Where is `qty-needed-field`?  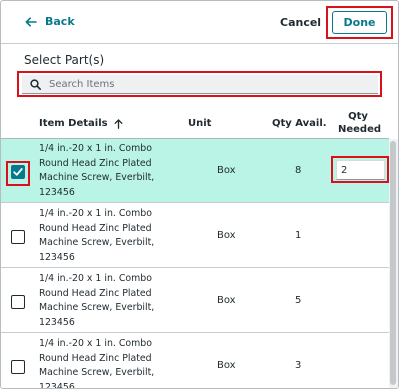 qty-needed-field is located at coordinates (360, 170).